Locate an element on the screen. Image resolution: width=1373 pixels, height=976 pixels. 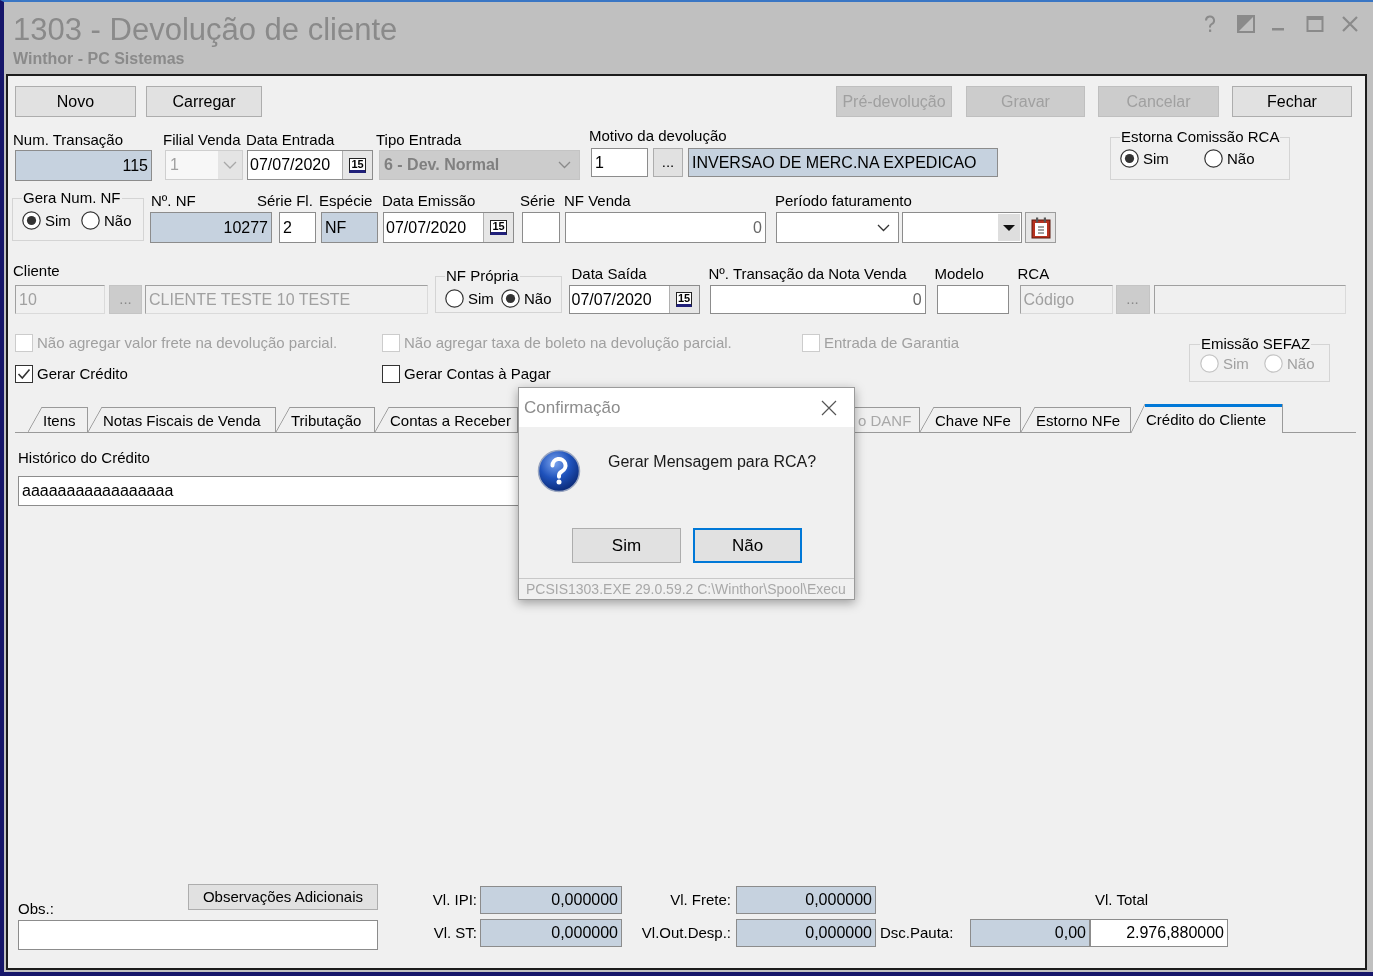
contrast-icon is located at coordinates (1246, 24).